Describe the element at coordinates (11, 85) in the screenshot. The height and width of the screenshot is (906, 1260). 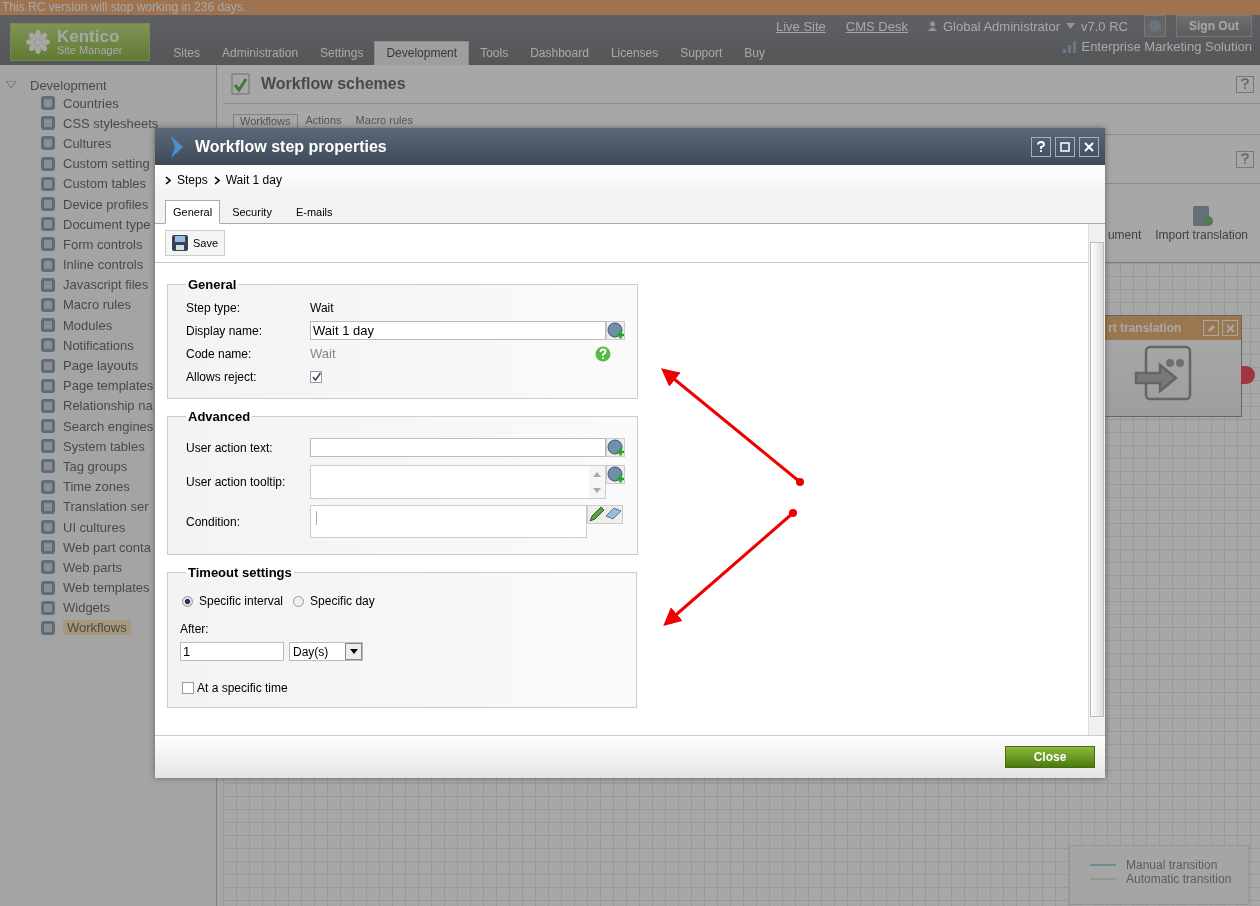
I see `expand-icon` at that location.